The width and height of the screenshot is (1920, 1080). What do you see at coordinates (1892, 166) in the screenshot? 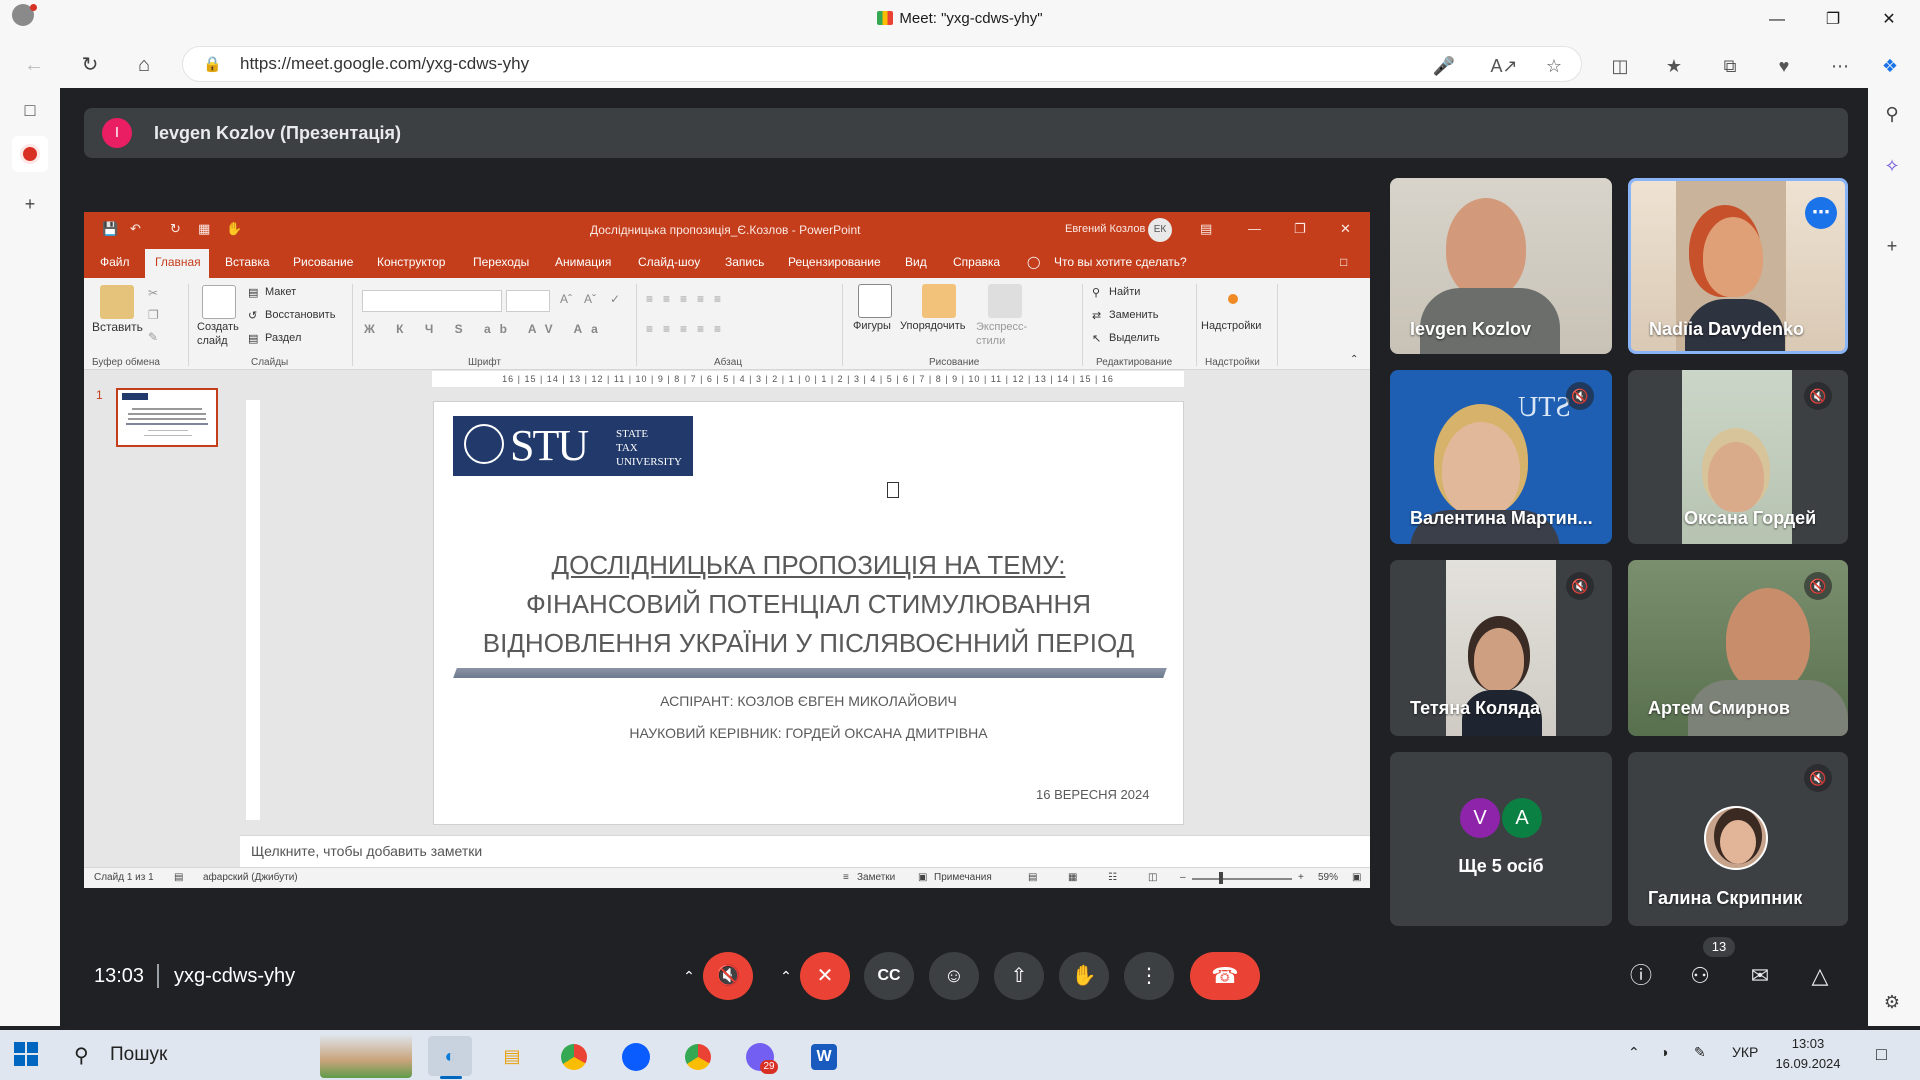
I see `copilot-sidebar-icon: ✧` at bounding box center [1892, 166].